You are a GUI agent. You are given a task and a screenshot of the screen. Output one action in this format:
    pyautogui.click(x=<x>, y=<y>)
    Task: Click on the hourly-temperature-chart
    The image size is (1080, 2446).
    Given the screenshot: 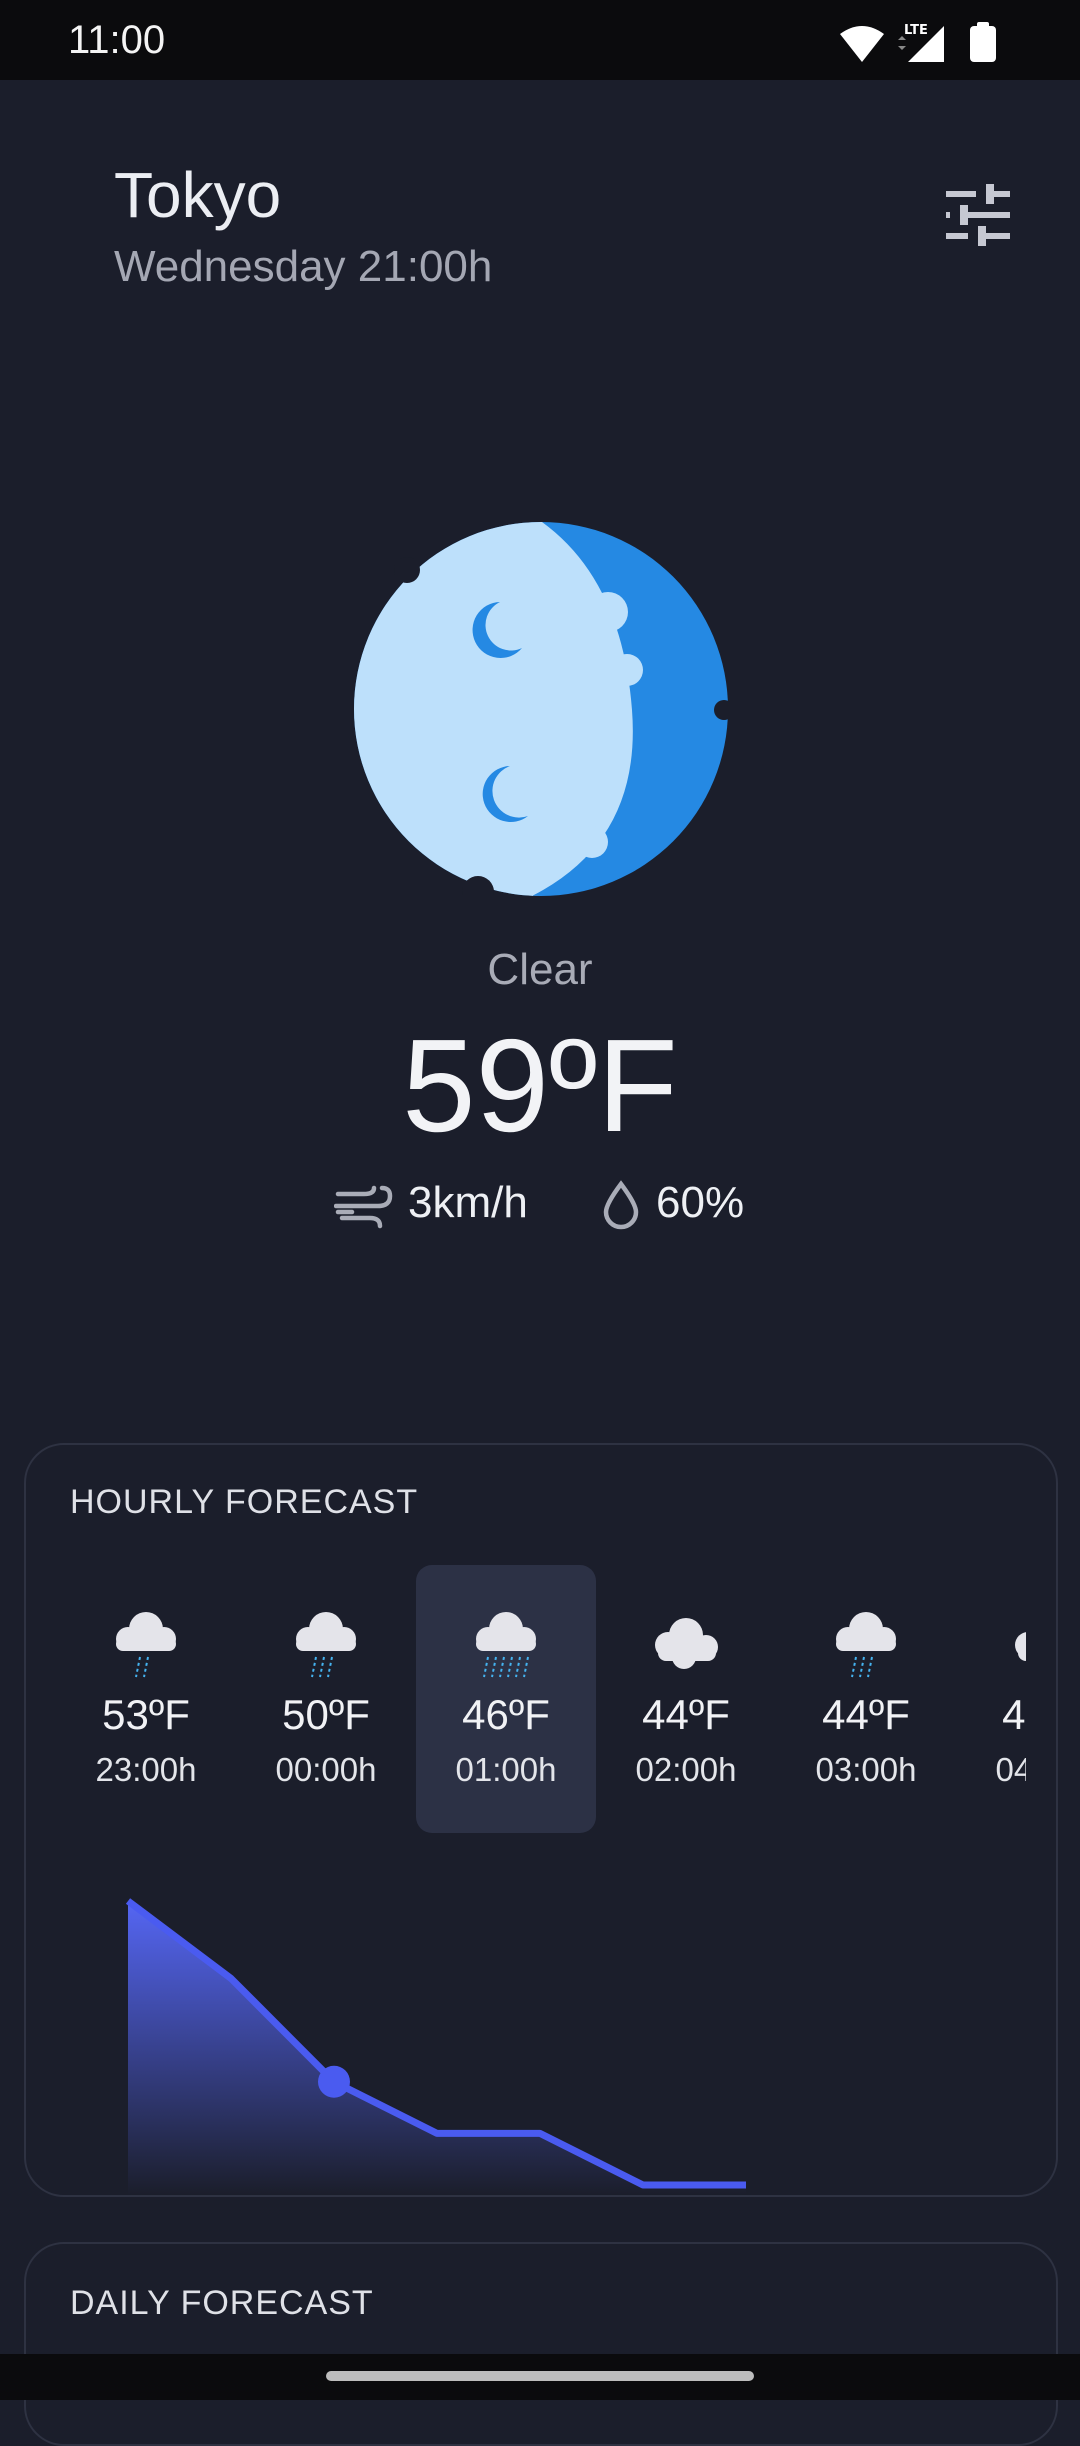 What is the action you would take?
    pyautogui.click(x=435, y=2046)
    